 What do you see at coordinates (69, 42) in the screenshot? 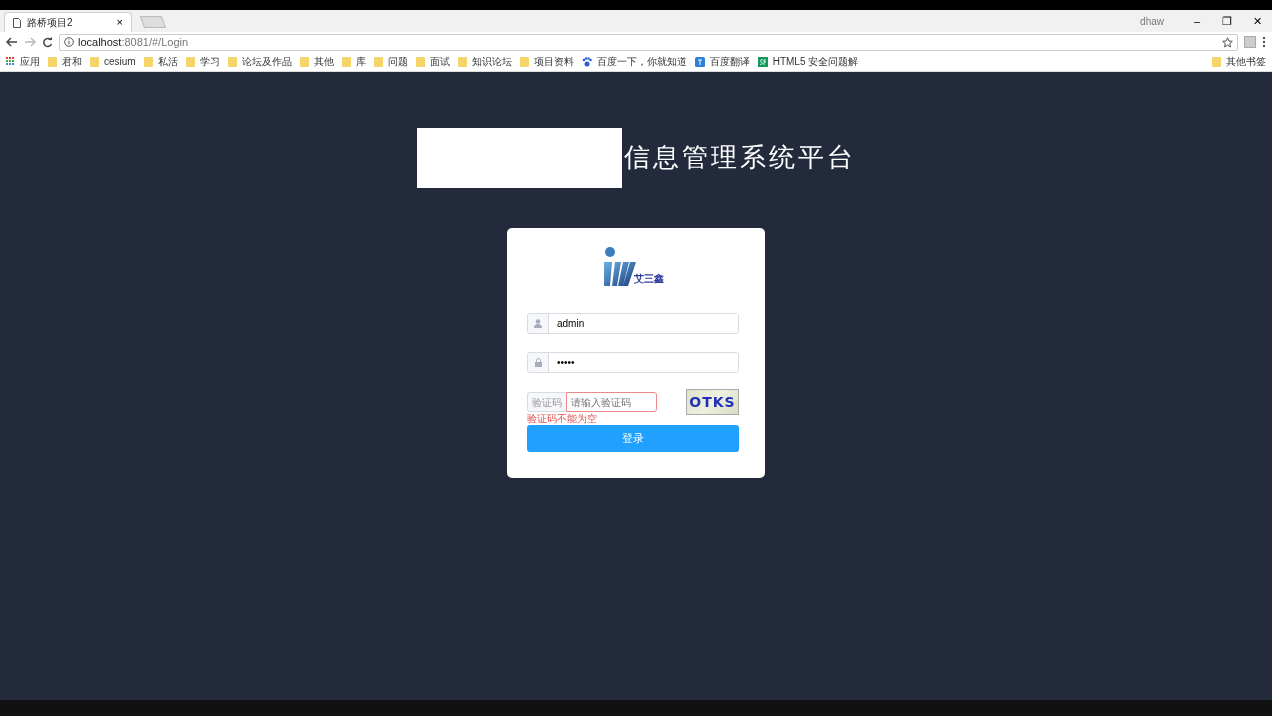
I see `info-icon` at bounding box center [69, 42].